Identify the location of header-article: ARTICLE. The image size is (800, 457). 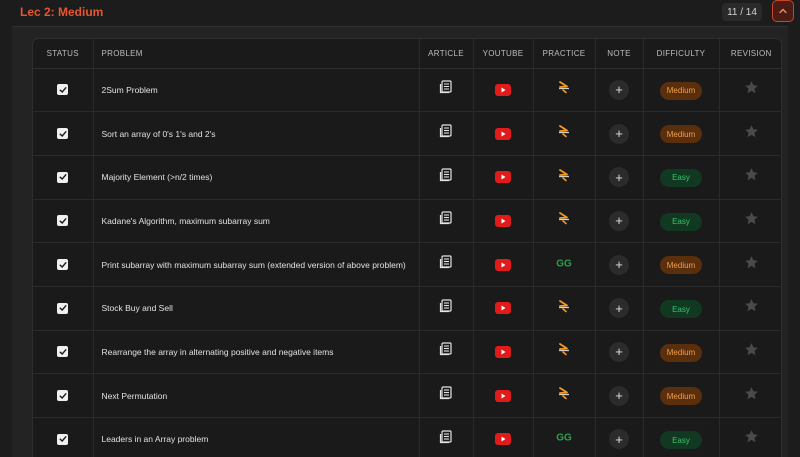
(446, 54).